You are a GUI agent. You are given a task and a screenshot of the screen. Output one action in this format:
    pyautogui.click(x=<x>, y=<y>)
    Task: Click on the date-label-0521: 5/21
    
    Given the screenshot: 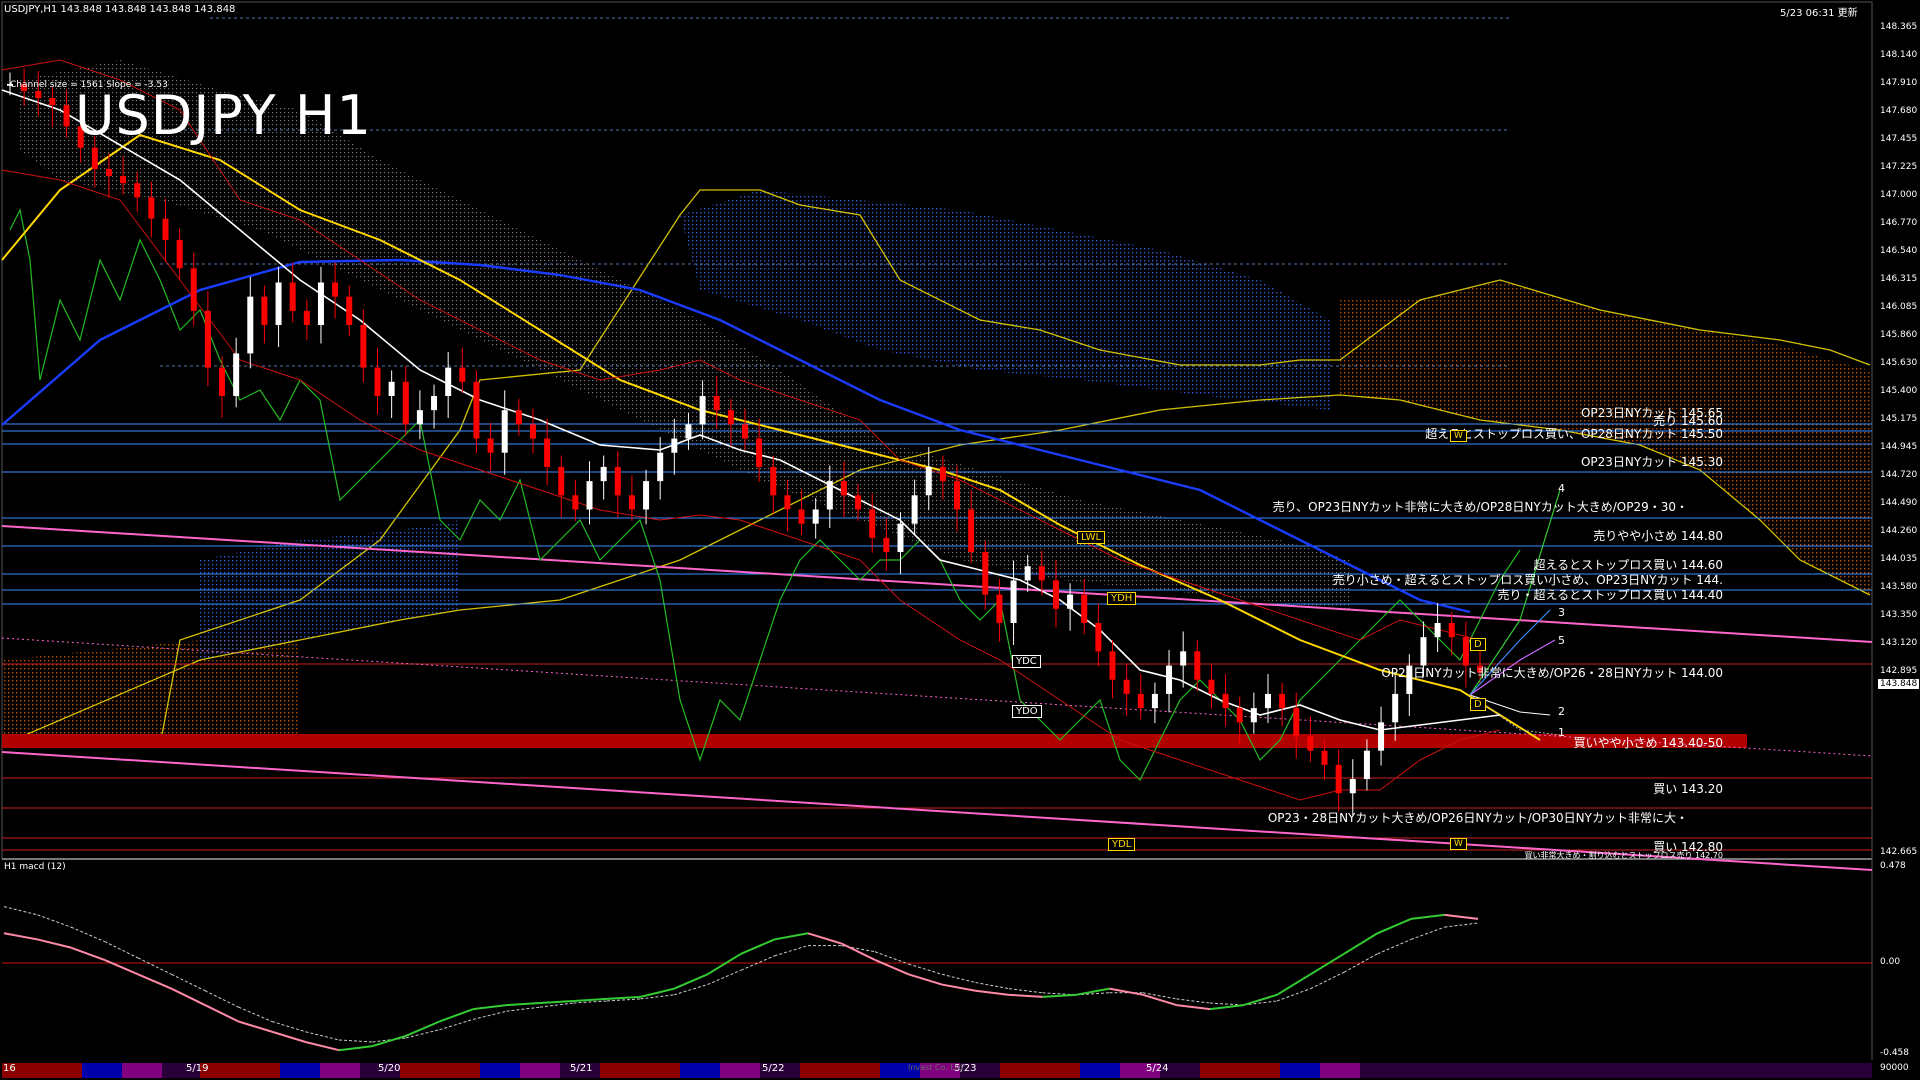 What is the action you would take?
    pyautogui.click(x=581, y=1068)
    